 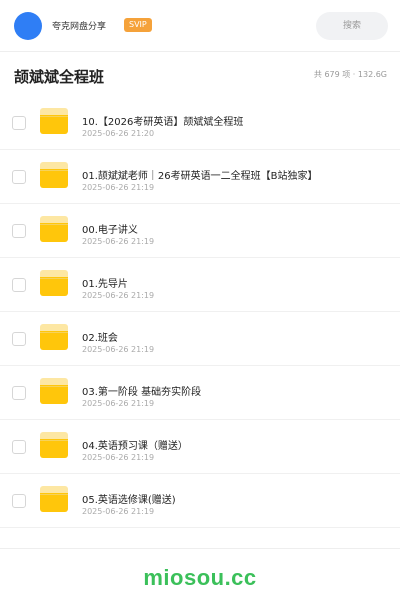 I want to click on file-row: 05.英语选修课(赠送) 2025-06-26 21:19, so click(x=200, y=501).